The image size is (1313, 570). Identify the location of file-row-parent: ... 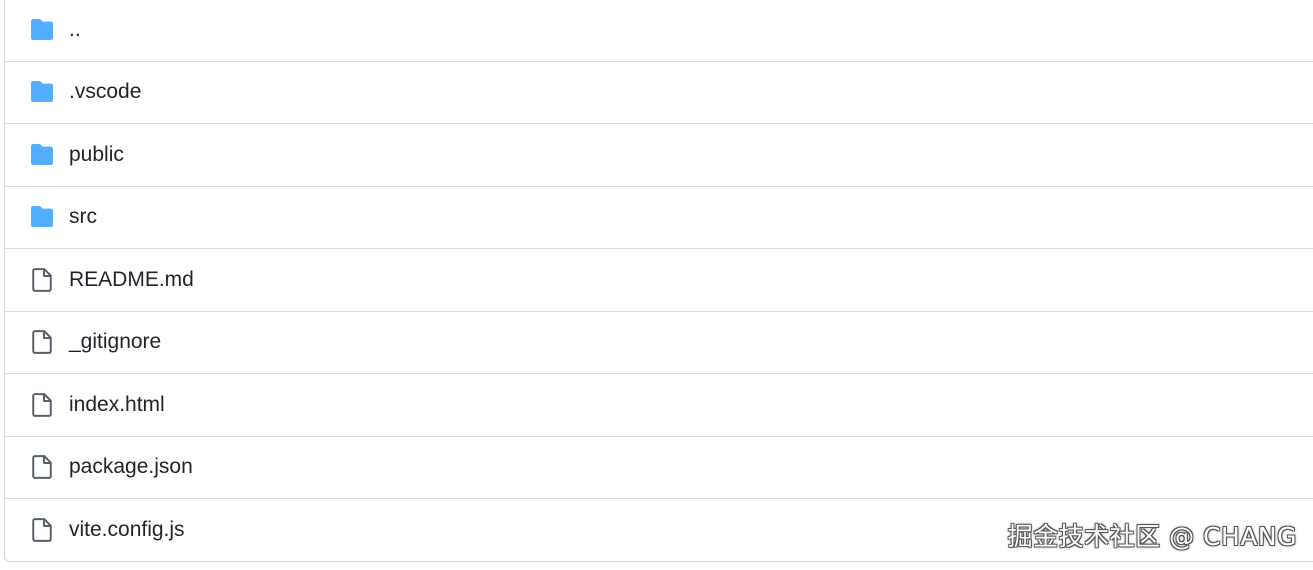
(659, 31).